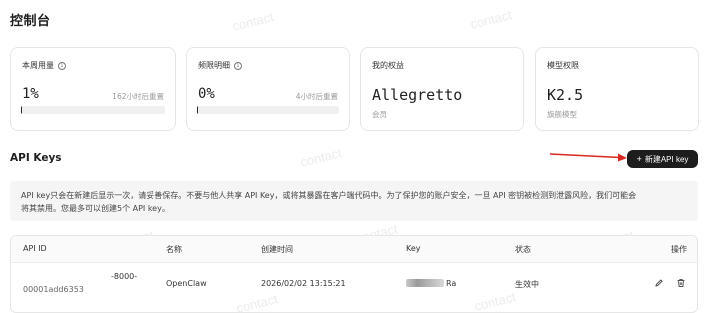 The width and height of the screenshot is (707, 313). I want to click on benefits-card: 我的权益 Allegretto 会员, so click(442, 89).